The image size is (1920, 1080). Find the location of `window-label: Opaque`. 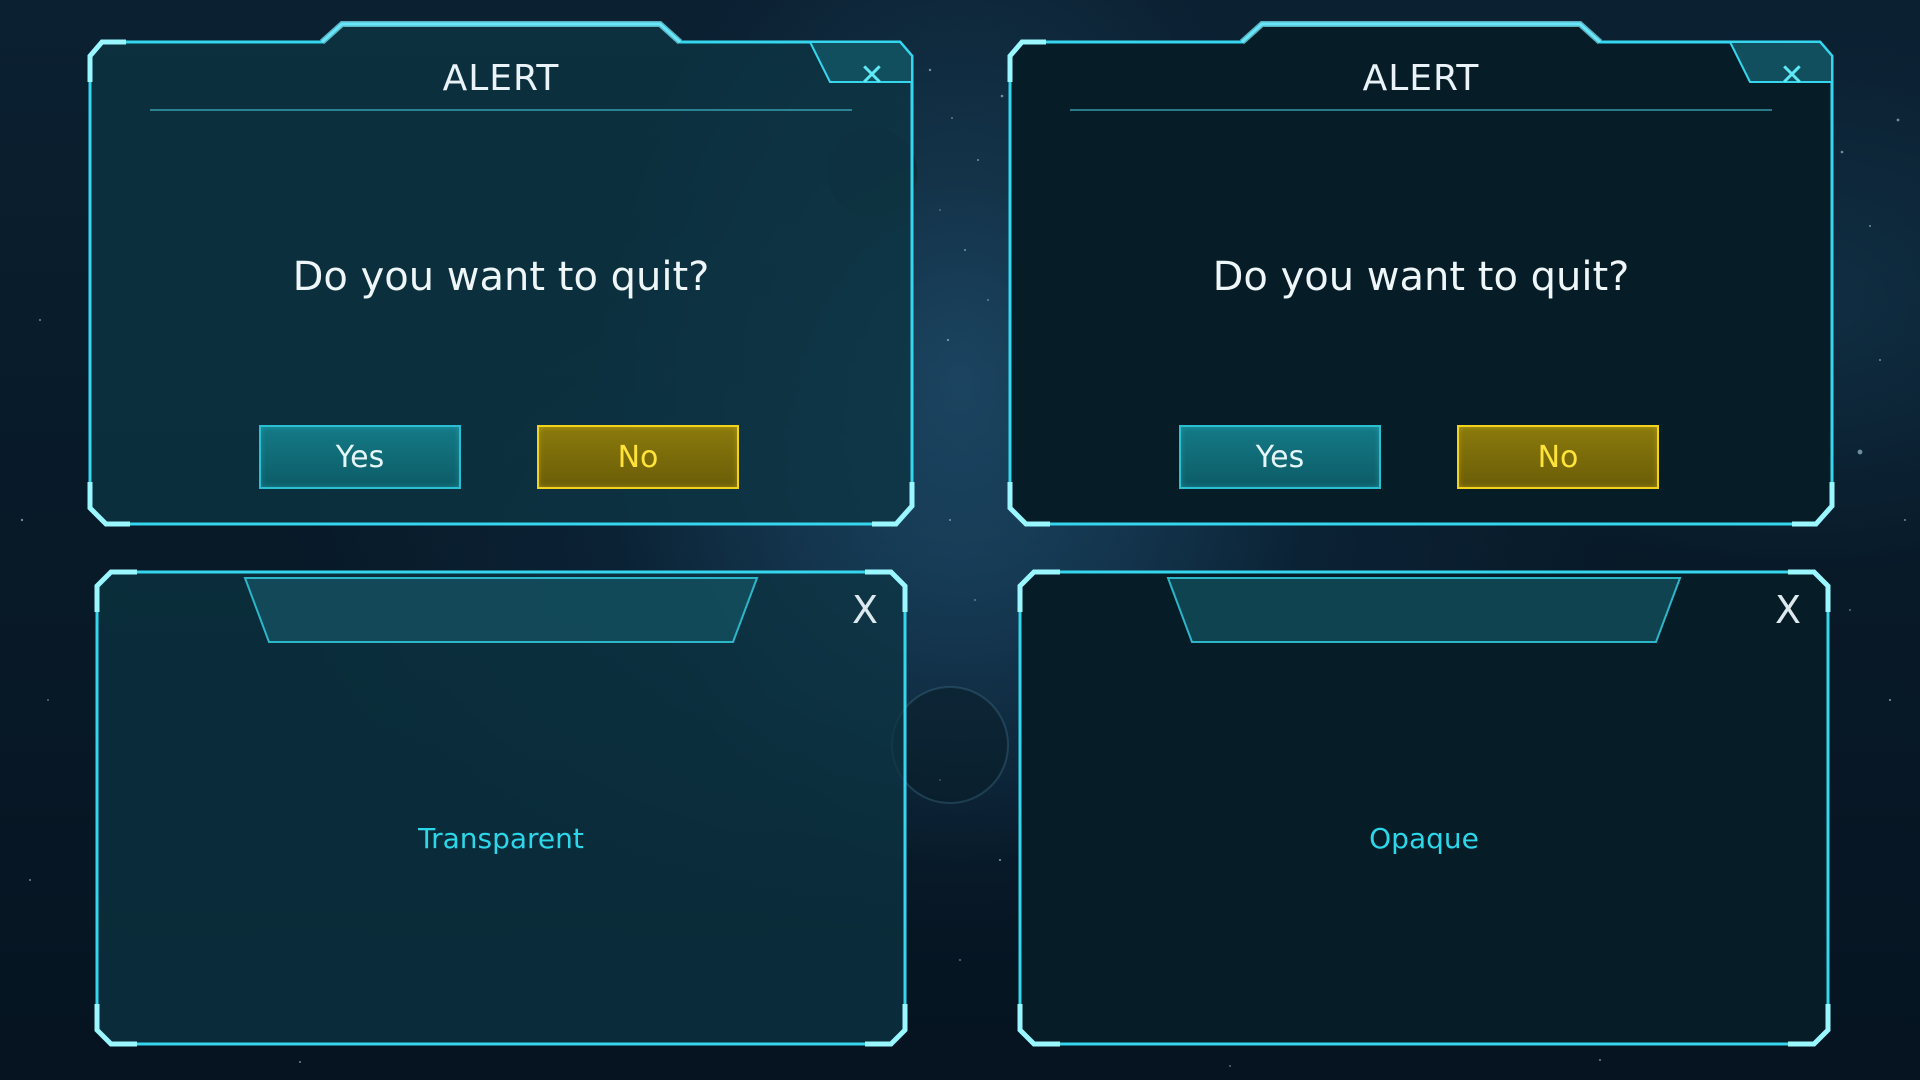

window-label: Opaque is located at coordinates (1424, 838).